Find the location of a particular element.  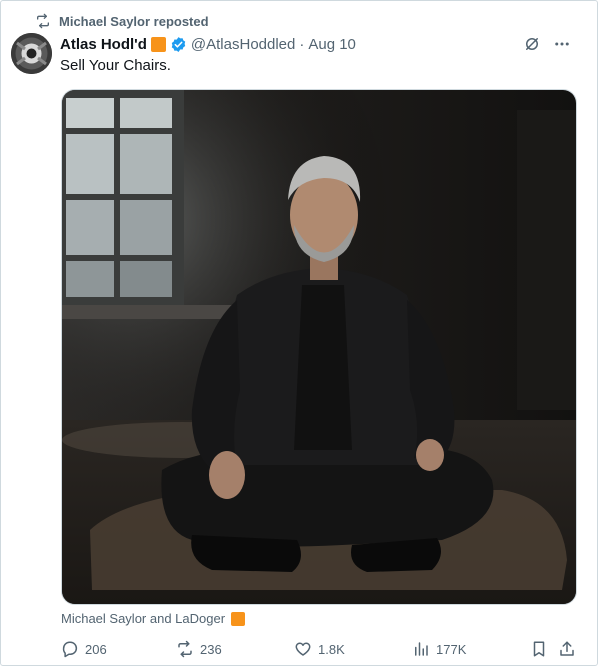

like-count: 1.8K is located at coordinates (331, 649).